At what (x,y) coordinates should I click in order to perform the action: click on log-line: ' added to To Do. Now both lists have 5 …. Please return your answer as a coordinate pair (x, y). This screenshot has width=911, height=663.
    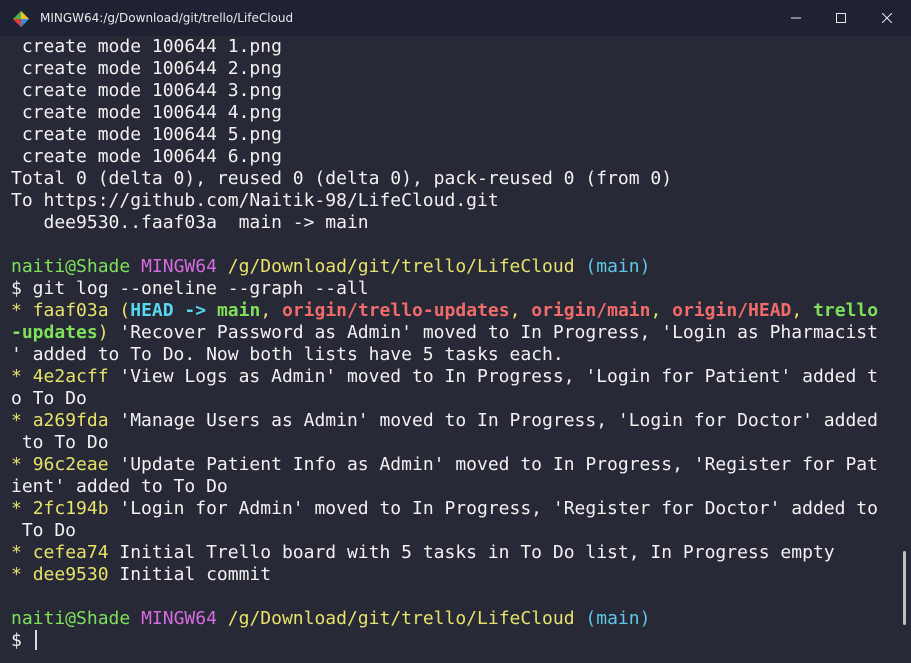
    Looking at the image, I should click on (287, 354).